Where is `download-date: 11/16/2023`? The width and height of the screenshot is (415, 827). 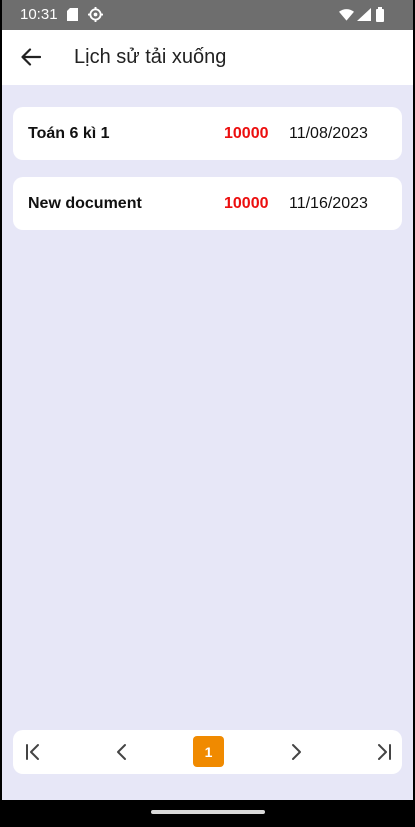
download-date: 11/16/2023 is located at coordinates (328, 203).